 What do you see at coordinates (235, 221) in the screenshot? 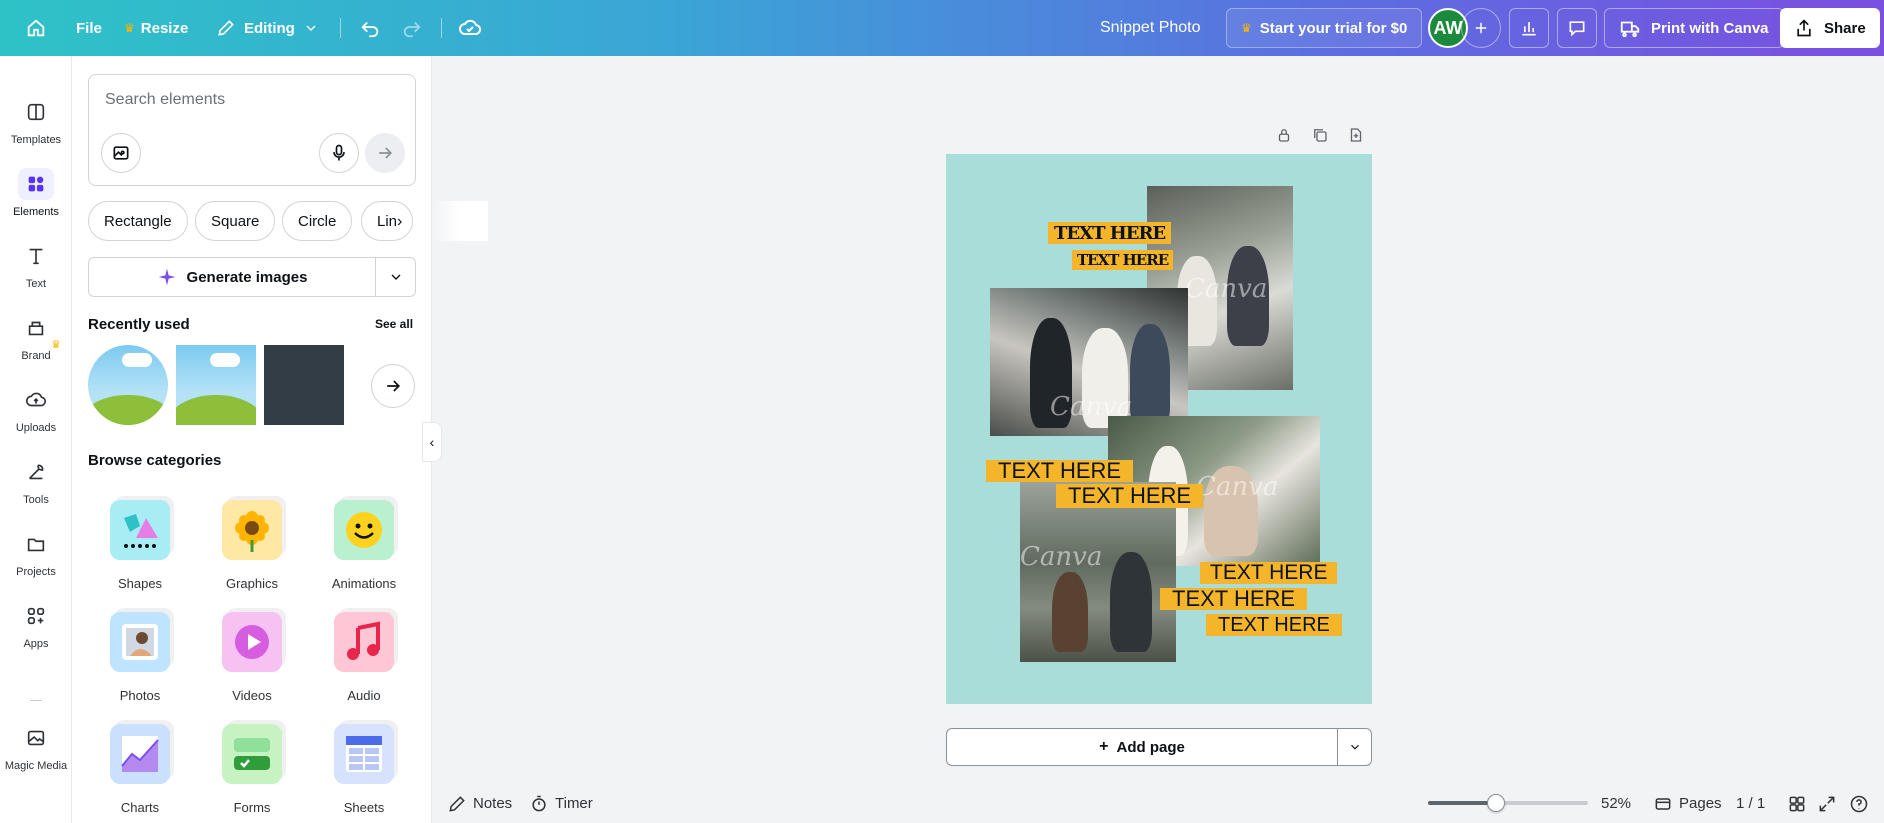
I see `chip-square: Square` at bounding box center [235, 221].